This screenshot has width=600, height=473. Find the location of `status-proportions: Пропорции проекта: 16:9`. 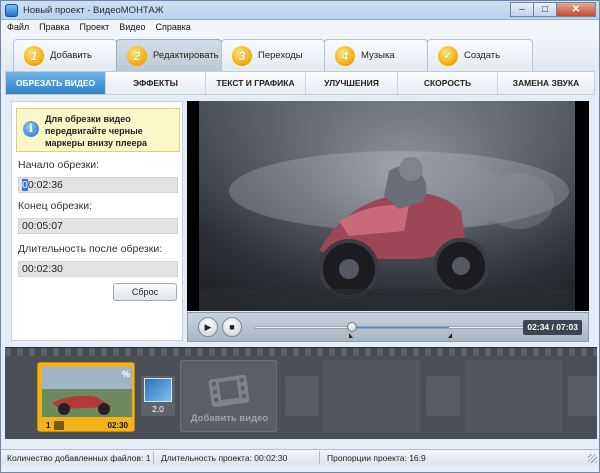

status-proportions: Пропорции проекта: 16:9 is located at coordinates (376, 458).